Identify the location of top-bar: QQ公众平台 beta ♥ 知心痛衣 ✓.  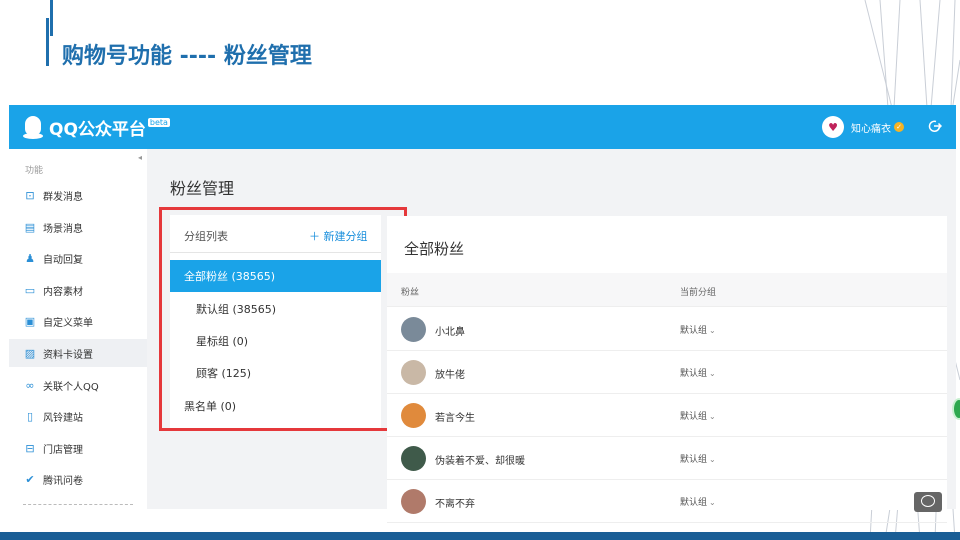
(482, 127).